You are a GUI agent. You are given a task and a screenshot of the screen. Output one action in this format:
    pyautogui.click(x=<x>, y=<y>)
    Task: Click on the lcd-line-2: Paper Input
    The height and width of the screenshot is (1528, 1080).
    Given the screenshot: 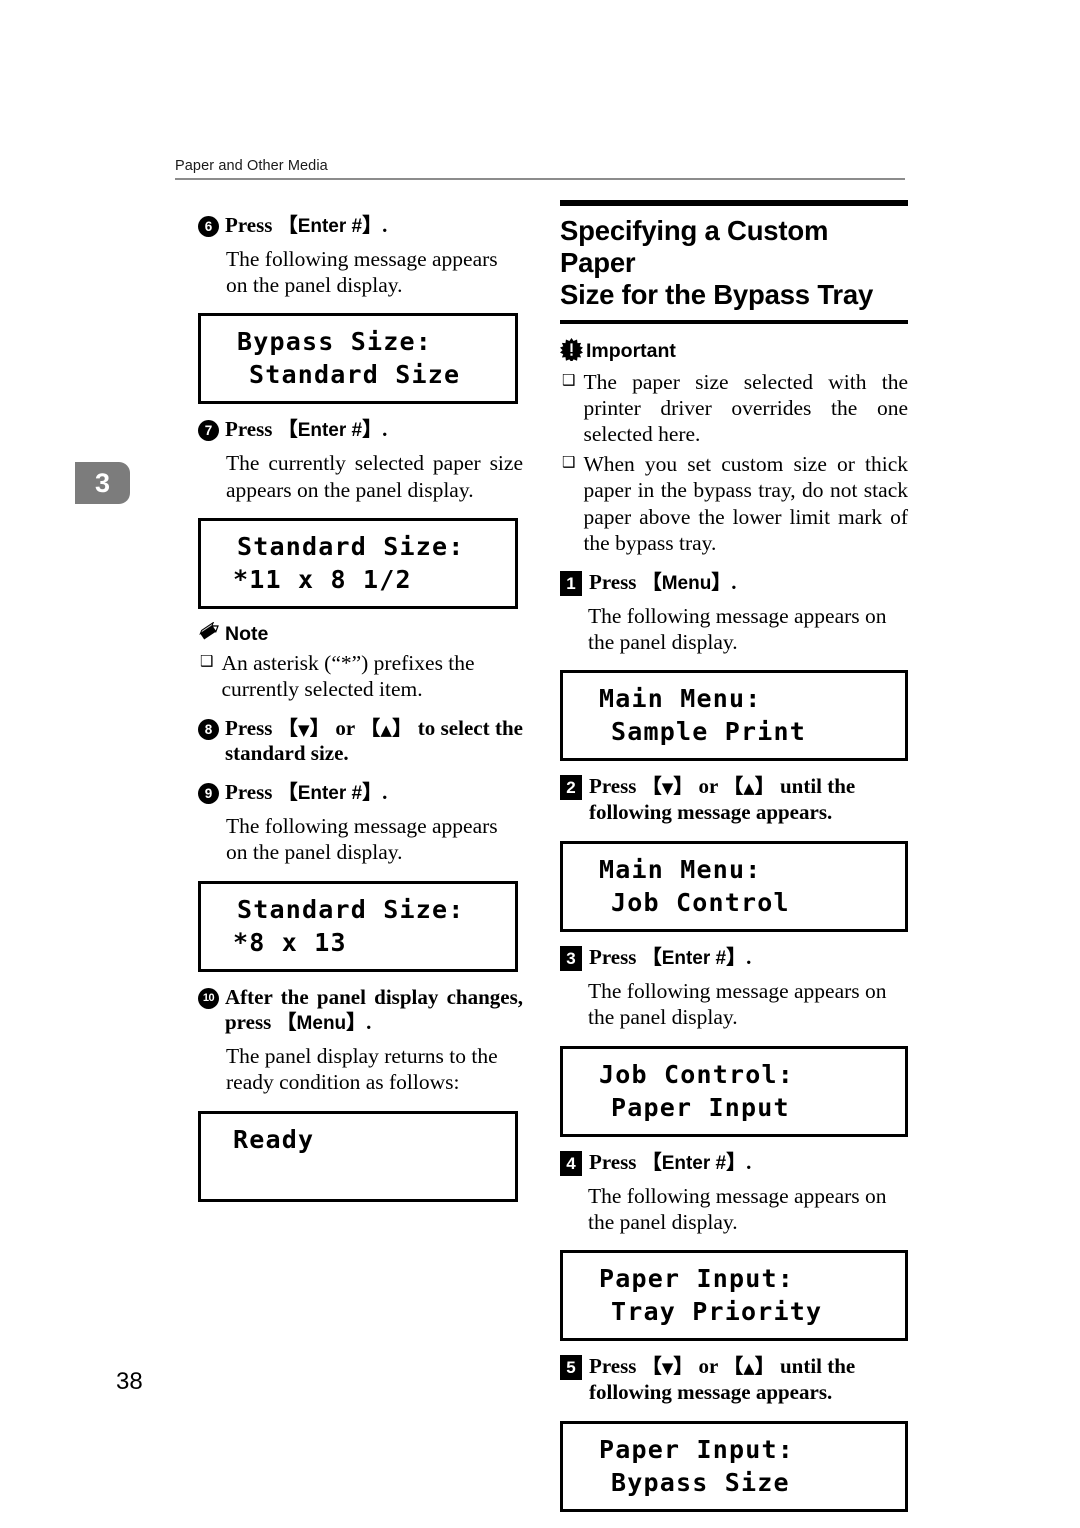 What is the action you would take?
    pyautogui.click(x=700, y=1107)
    